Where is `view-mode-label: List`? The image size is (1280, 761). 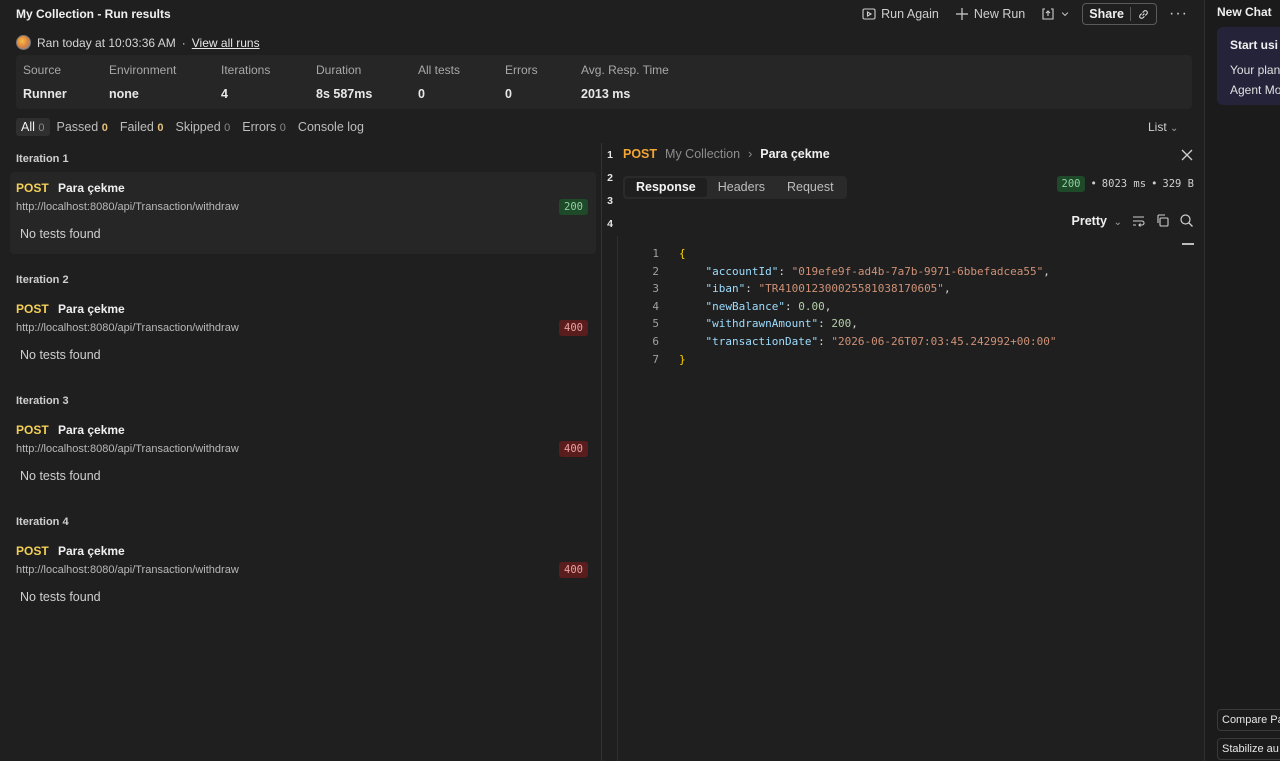 view-mode-label: List is located at coordinates (1157, 127).